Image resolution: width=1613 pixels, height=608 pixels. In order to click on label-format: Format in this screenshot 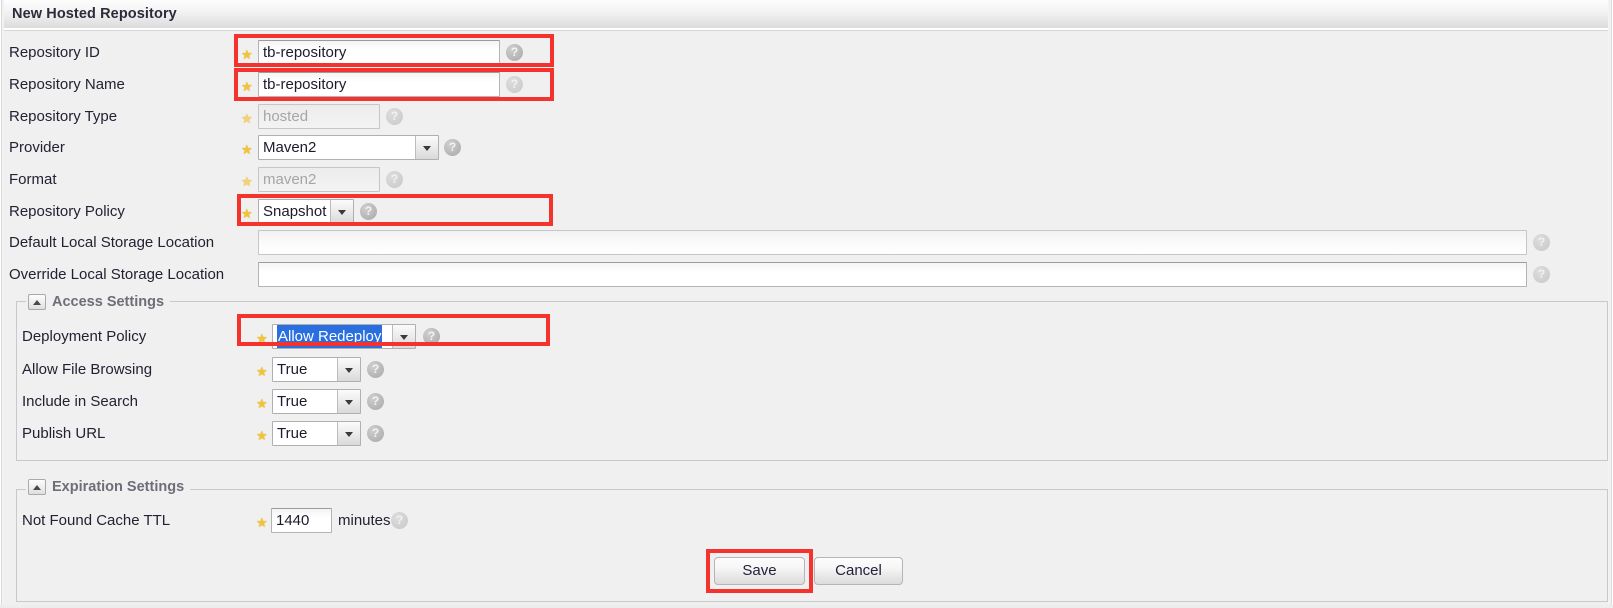, I will do `click(33, 179)`.